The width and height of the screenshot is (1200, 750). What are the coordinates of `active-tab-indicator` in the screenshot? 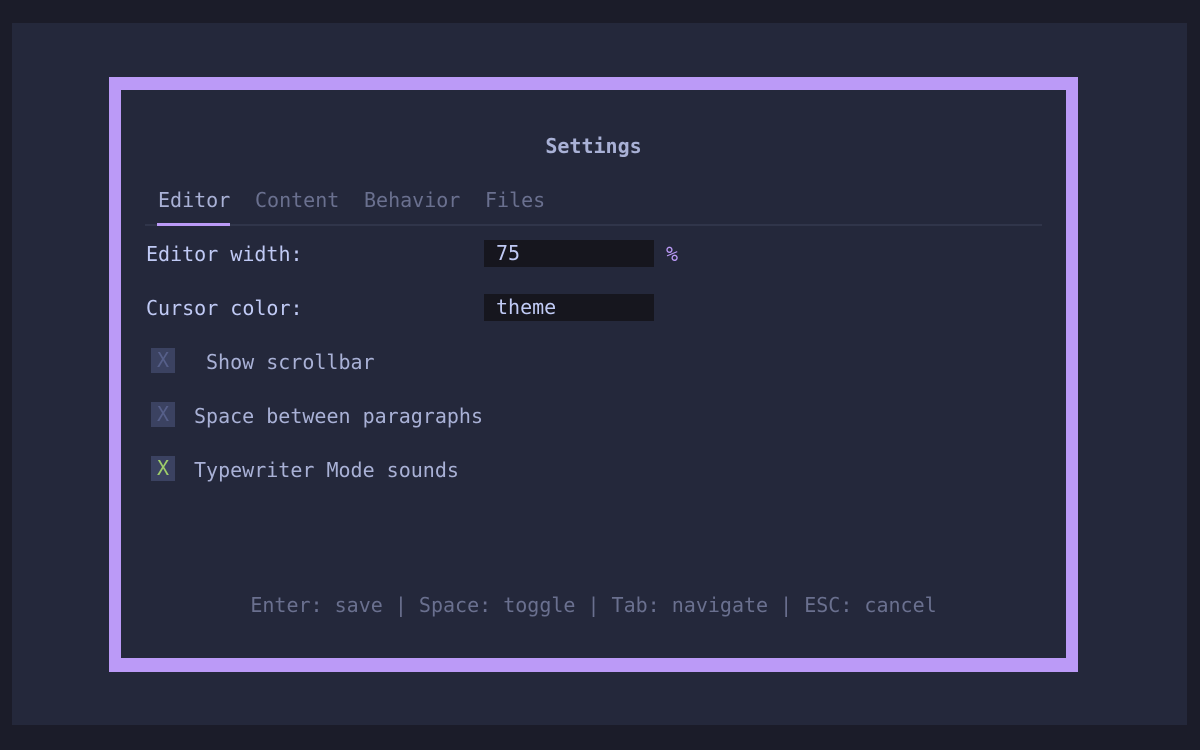 It's located at (193, 224).